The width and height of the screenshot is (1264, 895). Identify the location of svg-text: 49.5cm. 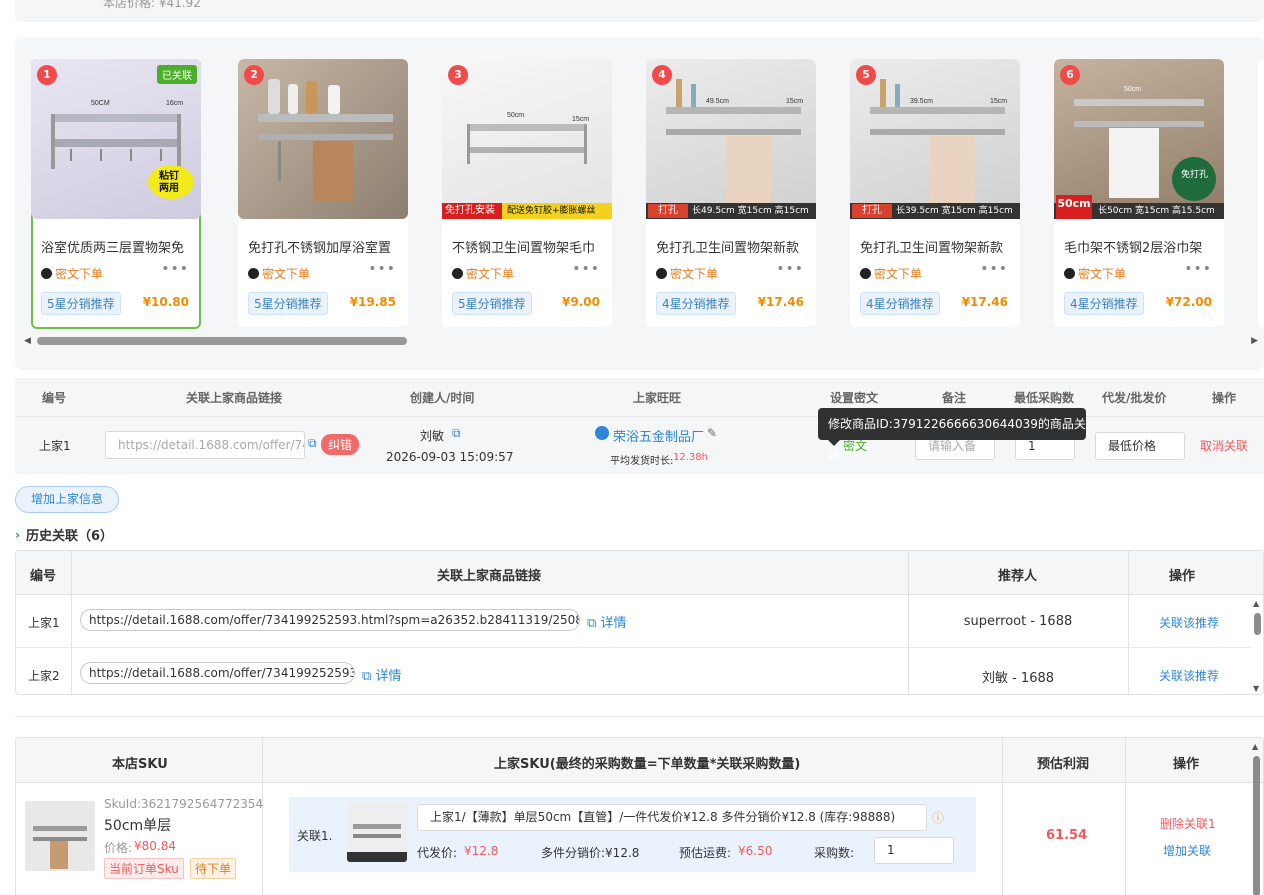
(717, 101).